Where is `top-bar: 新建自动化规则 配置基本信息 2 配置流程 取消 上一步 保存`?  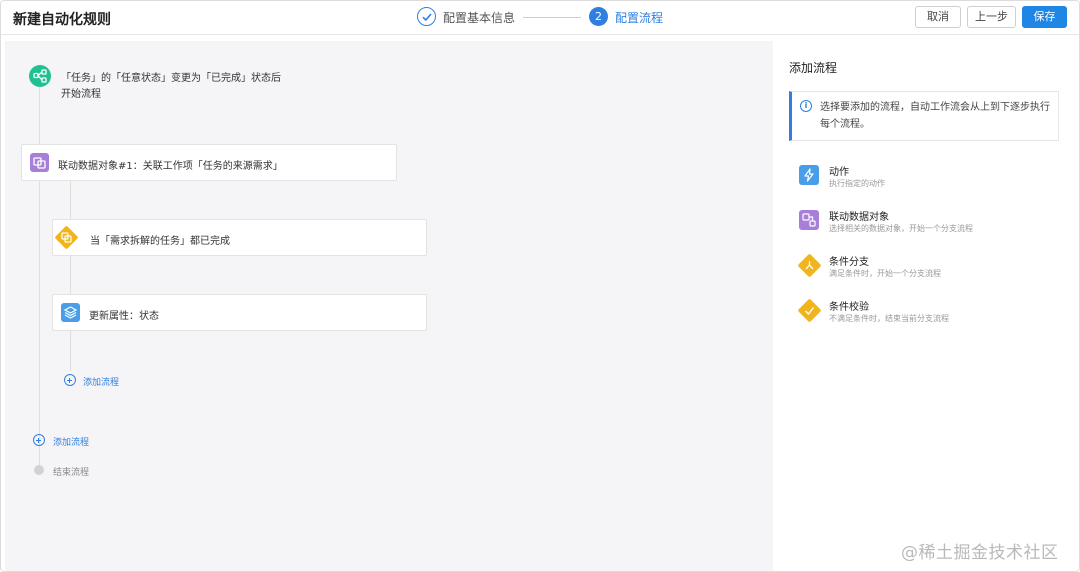
top-bar: 新建自动化规则 配置基本信息 2 配置流程 取消 上一步 保存 is located at coordinates (540, 18).